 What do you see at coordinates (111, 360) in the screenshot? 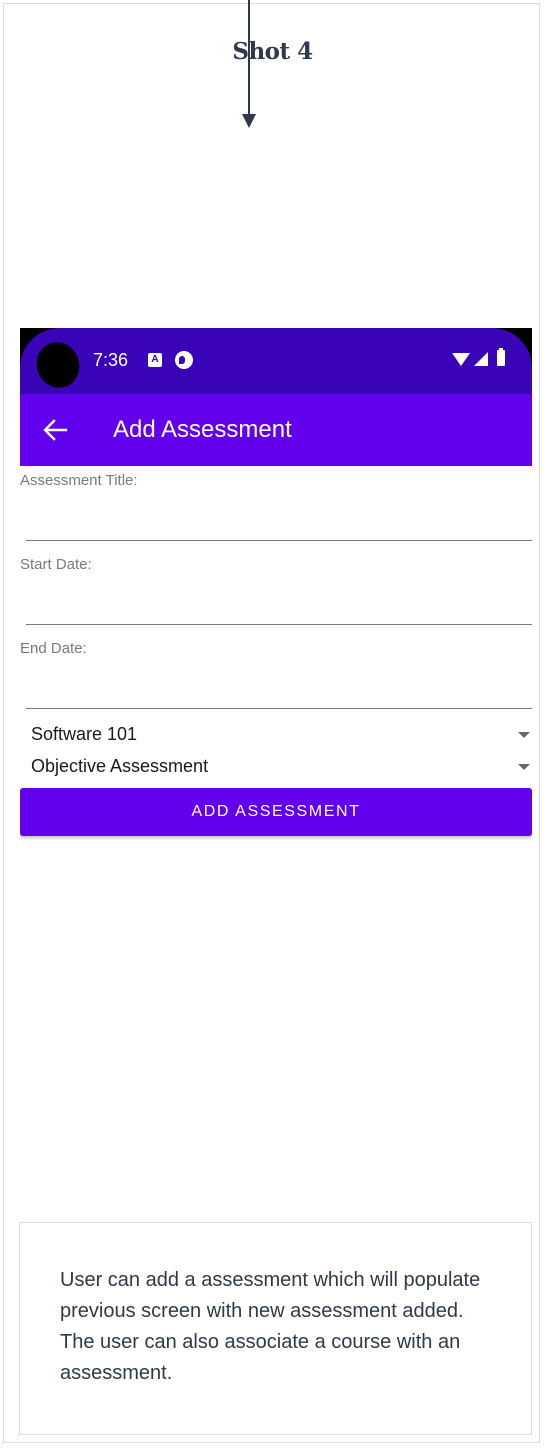
I see `status-time: 7:36` at bounding box center [111, 360].